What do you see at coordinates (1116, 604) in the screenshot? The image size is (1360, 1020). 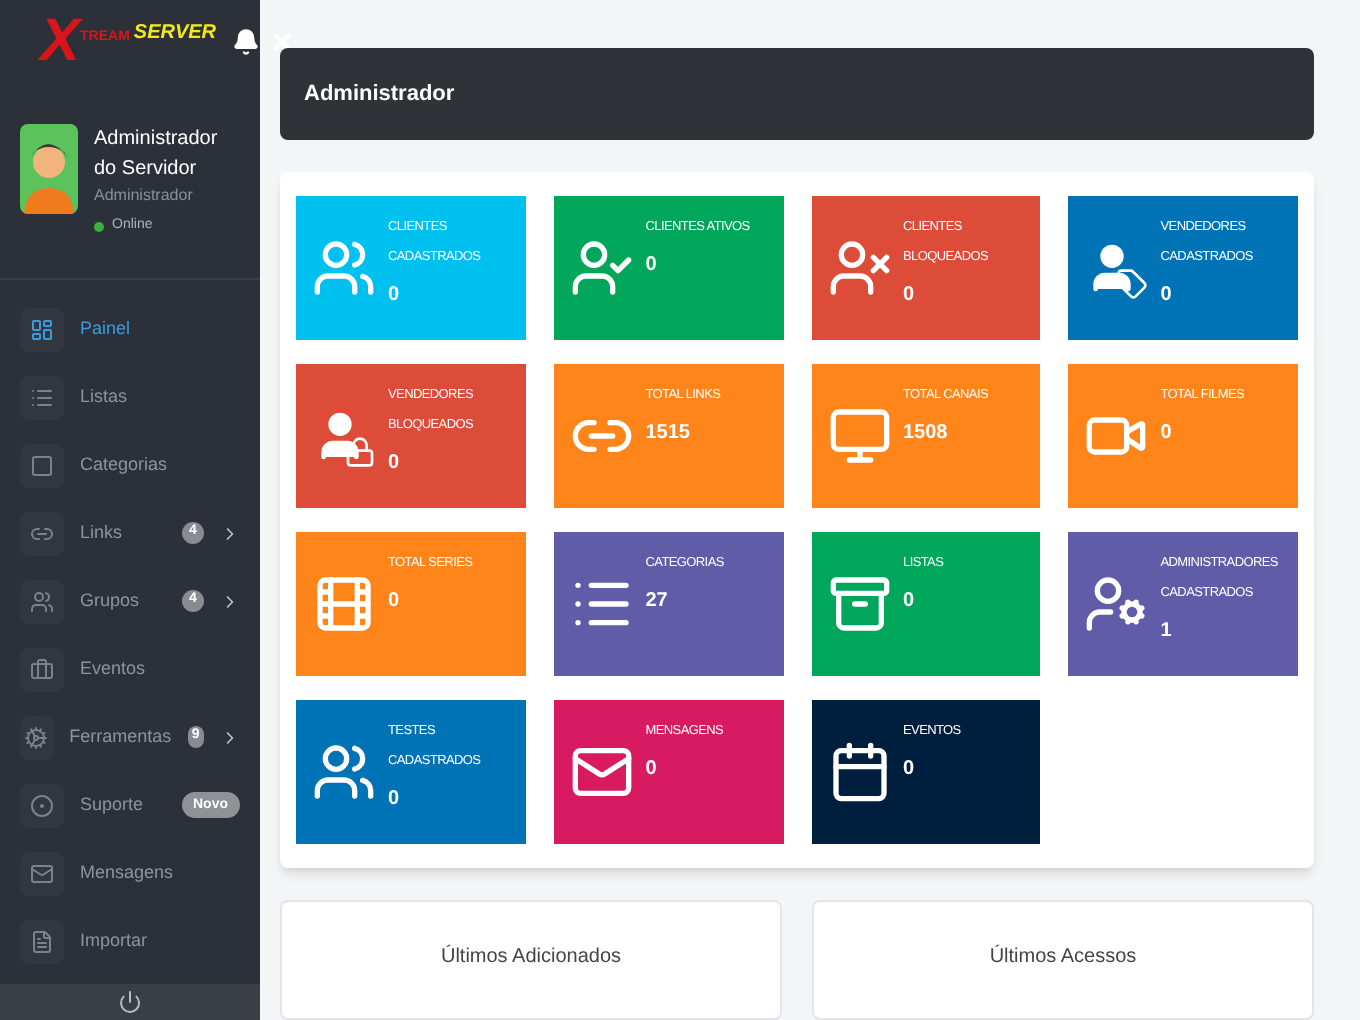 I see `user-gear-icon` at bounding box center [1116, 604].